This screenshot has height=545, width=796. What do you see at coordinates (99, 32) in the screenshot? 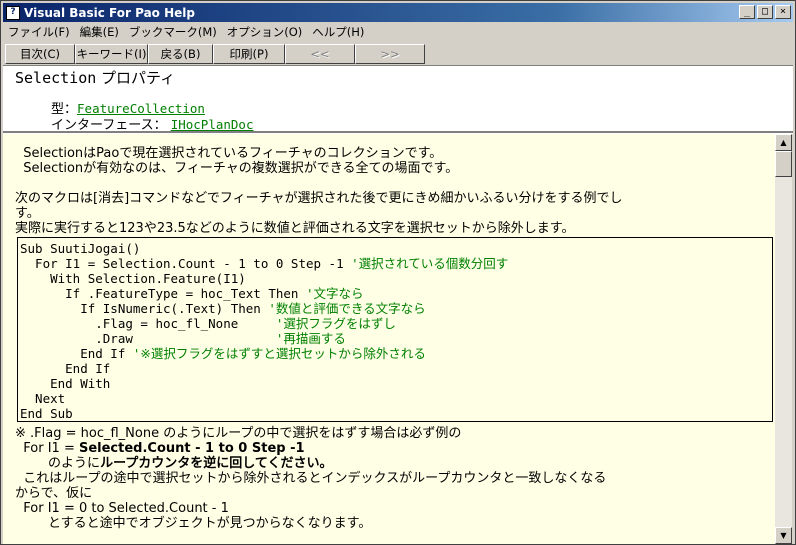
I see `menu-edit: 編集(E)` at bounding box center [99, 32].